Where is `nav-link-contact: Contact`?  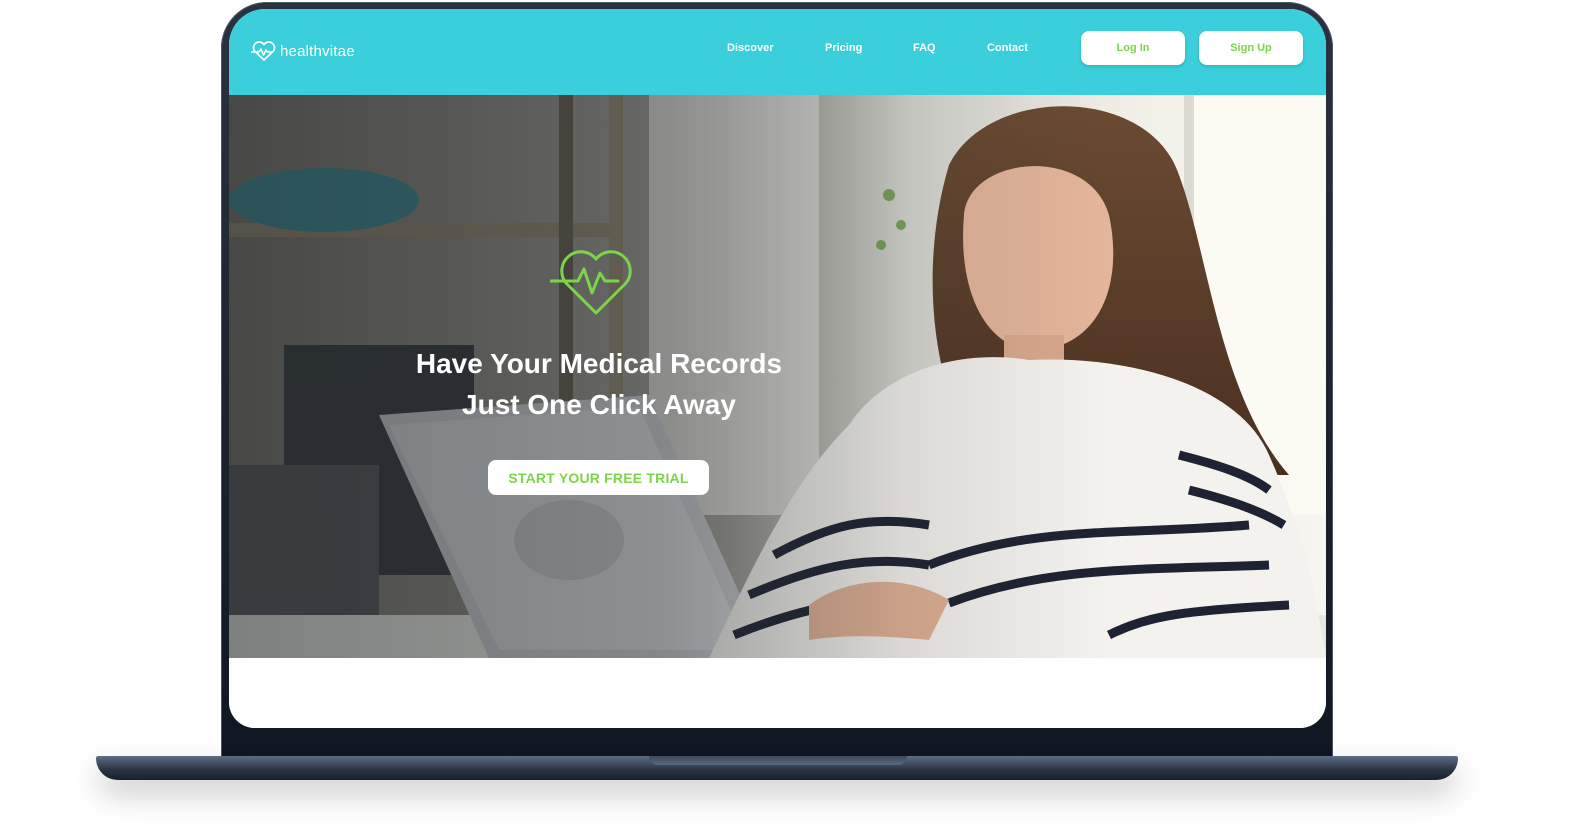
nav-link-contact: Contact is located at coordinates (1007, 48).